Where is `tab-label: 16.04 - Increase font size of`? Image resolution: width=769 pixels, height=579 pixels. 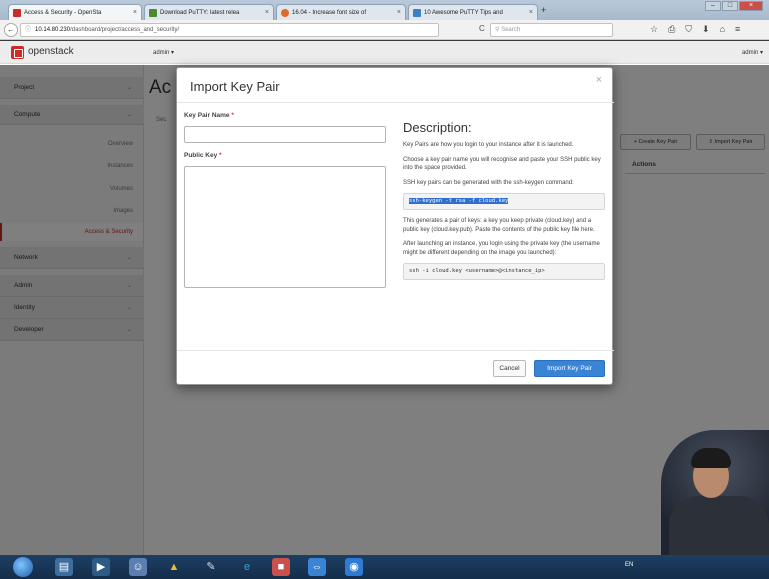
tab-label: 16.04 - Increase font size of is located at coordinates (329, 12).